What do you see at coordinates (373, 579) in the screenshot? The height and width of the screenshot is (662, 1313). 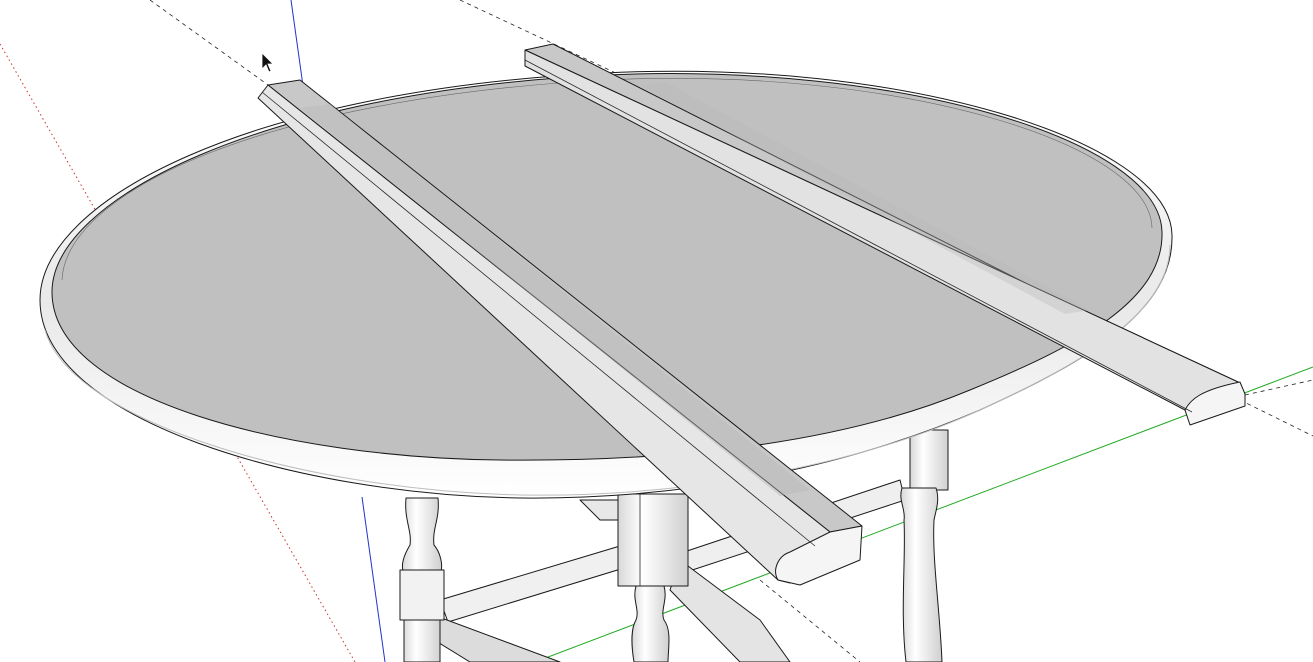 I see `blue-axis-line-lower` at bounding box center [373, 579].